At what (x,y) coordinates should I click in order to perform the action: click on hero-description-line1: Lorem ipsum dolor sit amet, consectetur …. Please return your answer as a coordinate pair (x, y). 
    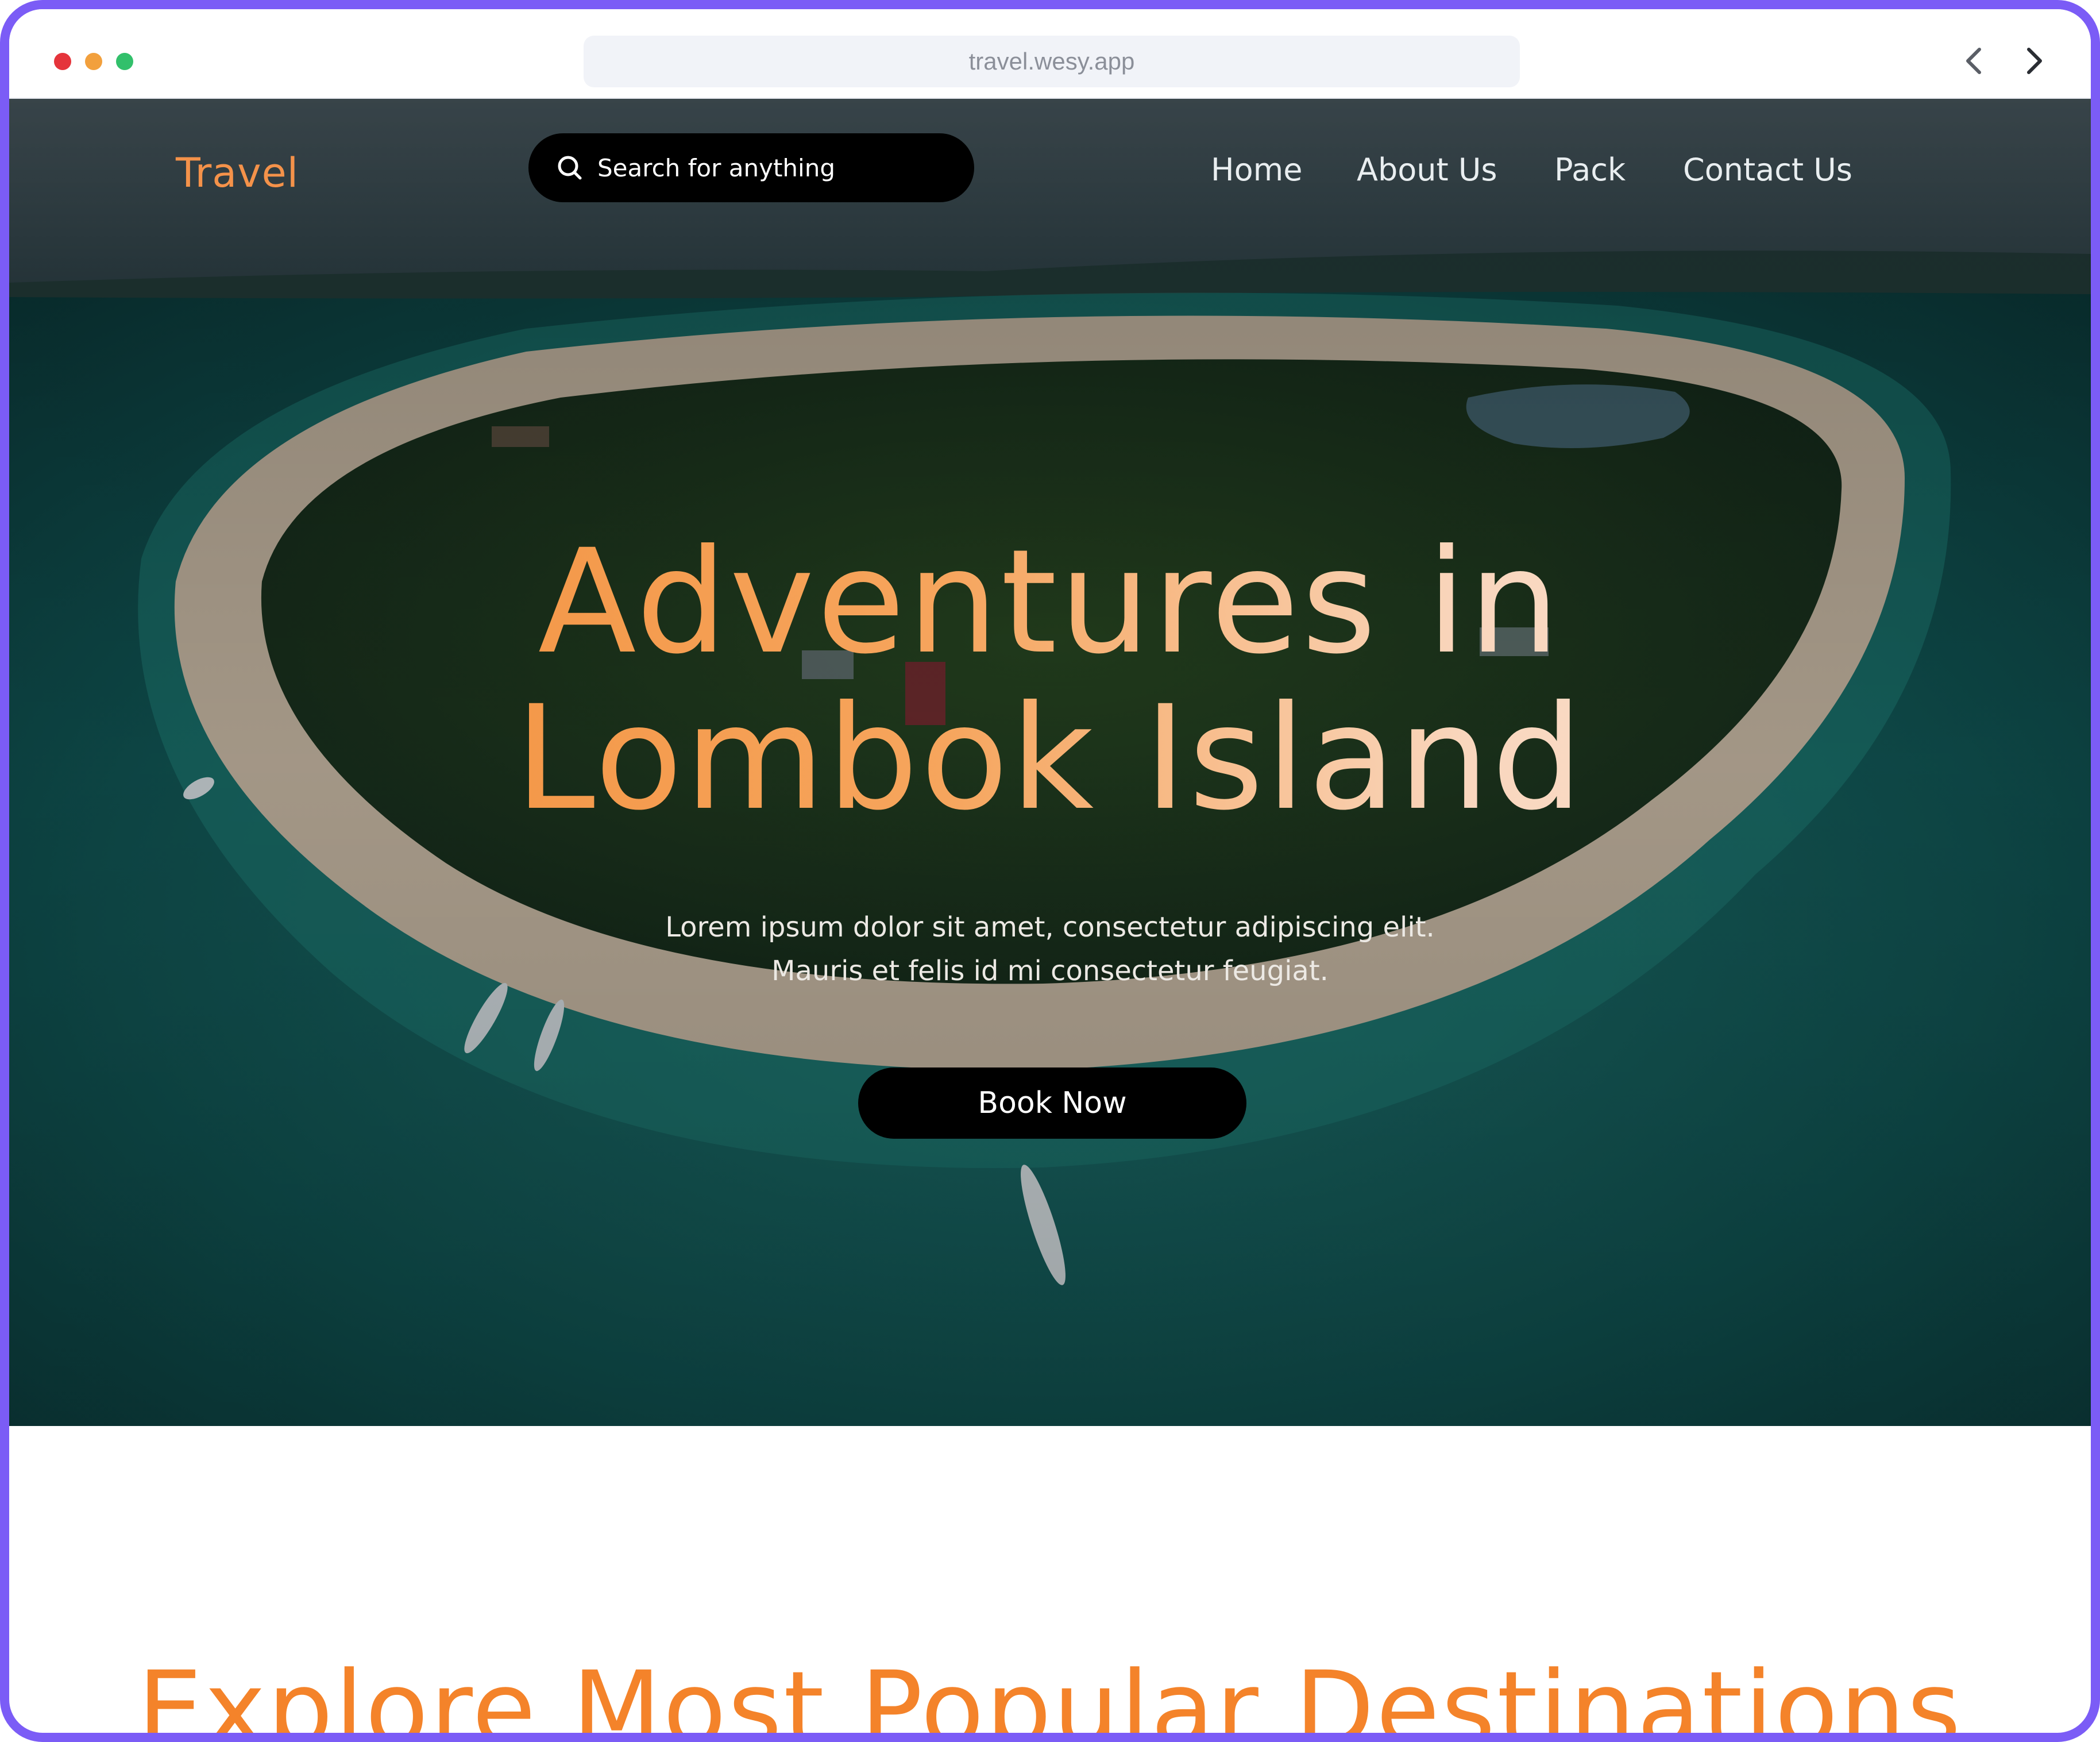
    Looking at the image, I should click on (1050, 927).